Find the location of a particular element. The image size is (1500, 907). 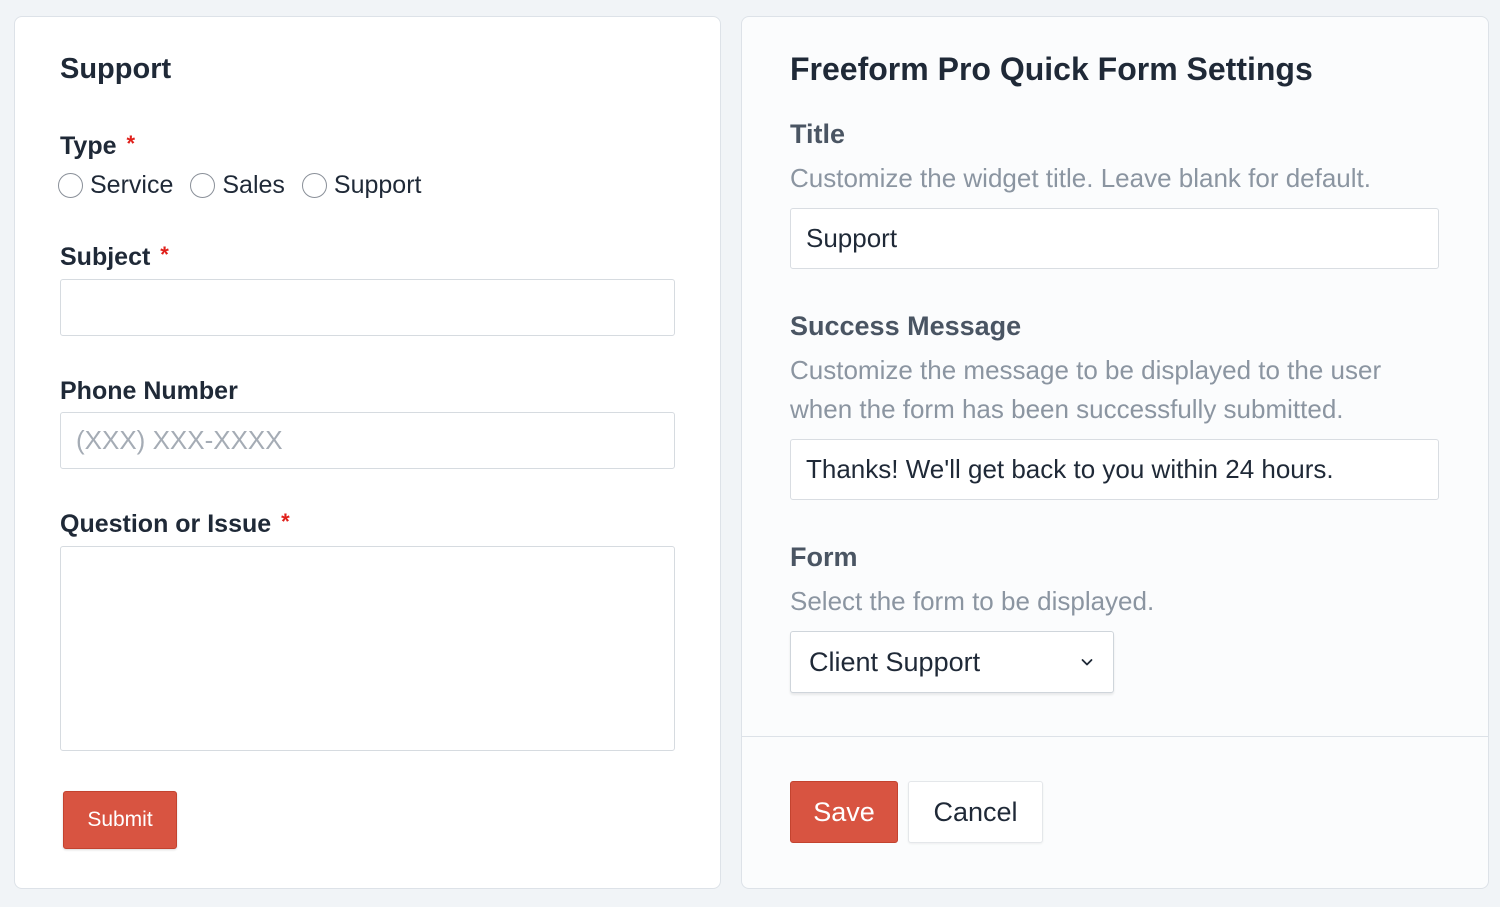

question-label: Question or Issue * is located at coordinates (175, 524).